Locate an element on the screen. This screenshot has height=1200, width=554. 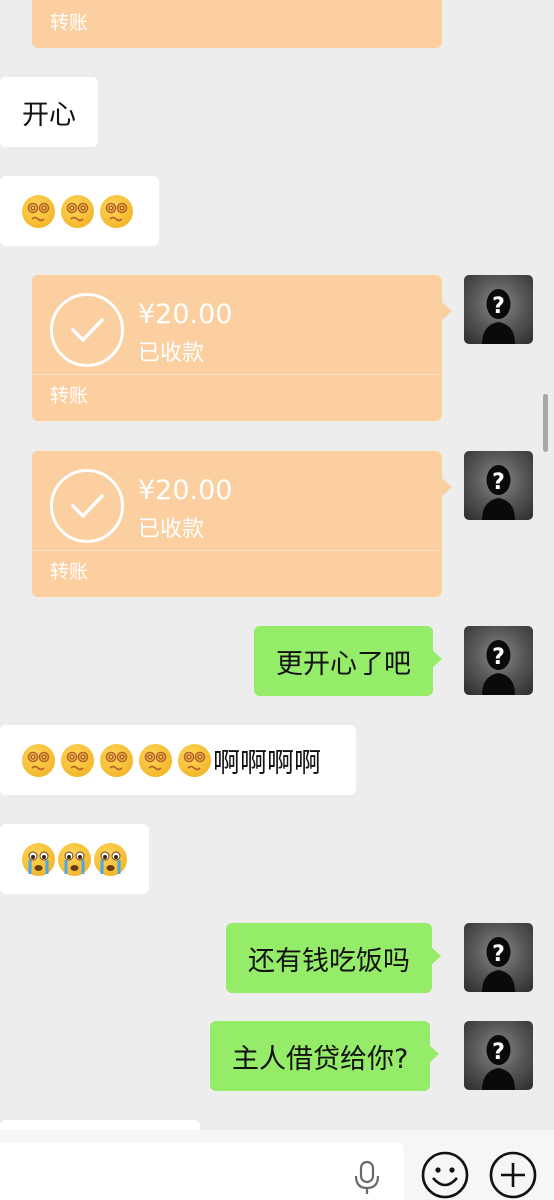
outgoing-message: 还有钱吃饭吗 is located at coordinates (333, 958).